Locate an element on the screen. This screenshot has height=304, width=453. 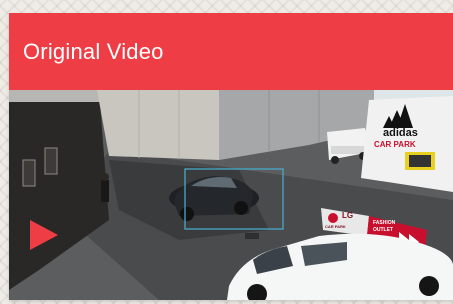
card-title: Original Video is located at coordinates (93, 51).